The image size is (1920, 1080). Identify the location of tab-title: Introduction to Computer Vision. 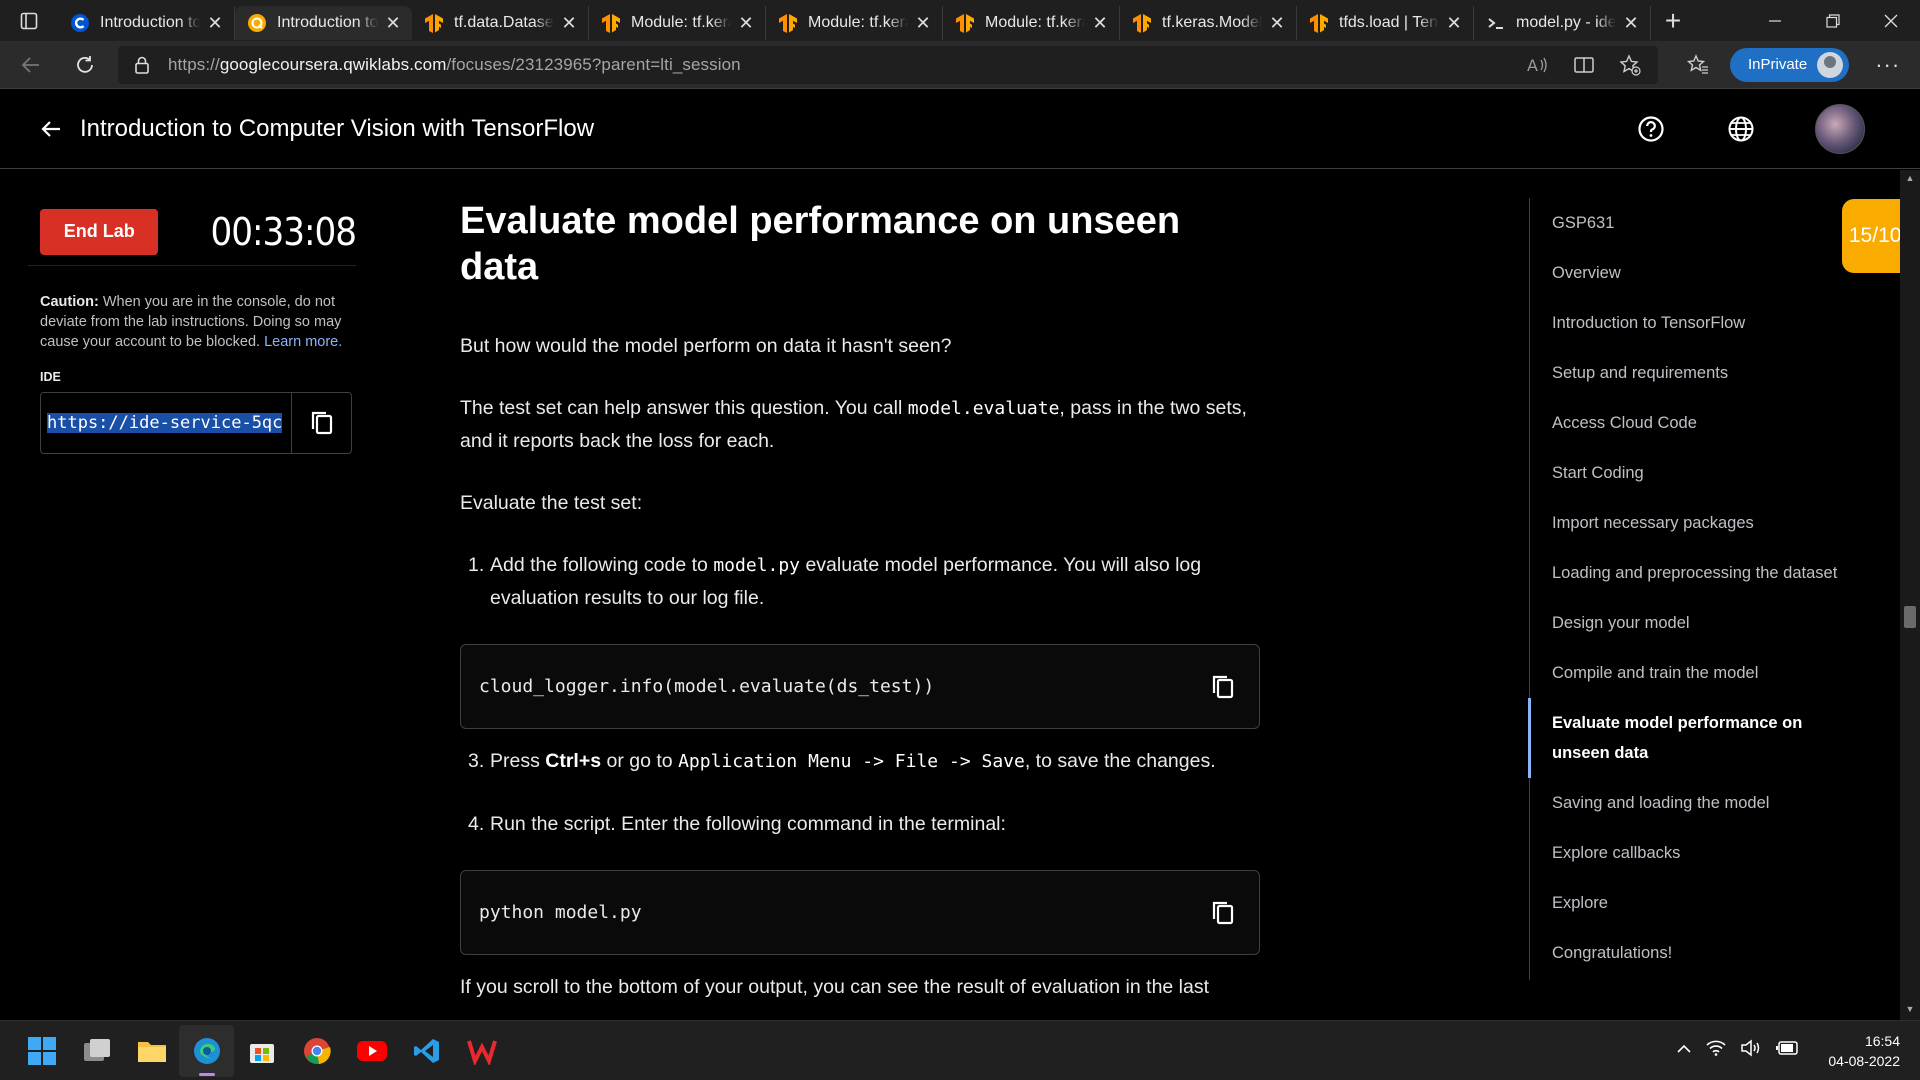
(150, 22).